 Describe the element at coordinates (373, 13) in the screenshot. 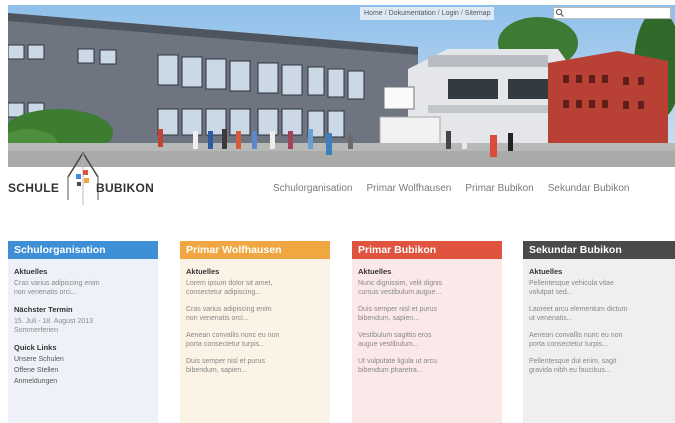

I see `topnav-home-link: Home` at that location.